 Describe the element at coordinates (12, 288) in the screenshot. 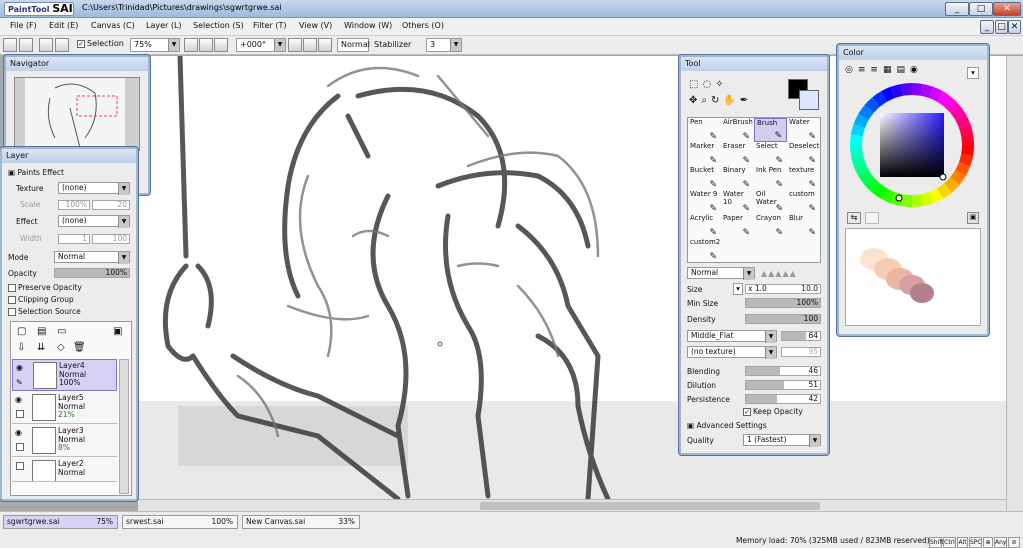

I see `preserve-opacity-checkbox` at that location.